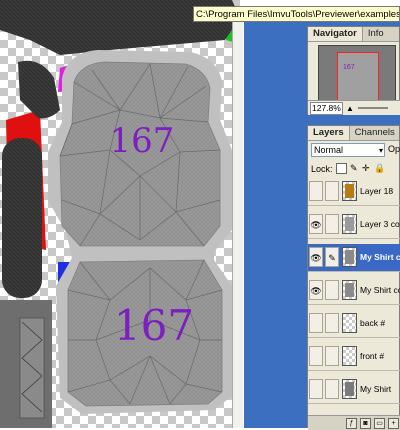 Image resolution: width=400 pixels, height=430 pixels. I want to click on layer-row: 👁✎ My Shirt co, so click(354, 258).